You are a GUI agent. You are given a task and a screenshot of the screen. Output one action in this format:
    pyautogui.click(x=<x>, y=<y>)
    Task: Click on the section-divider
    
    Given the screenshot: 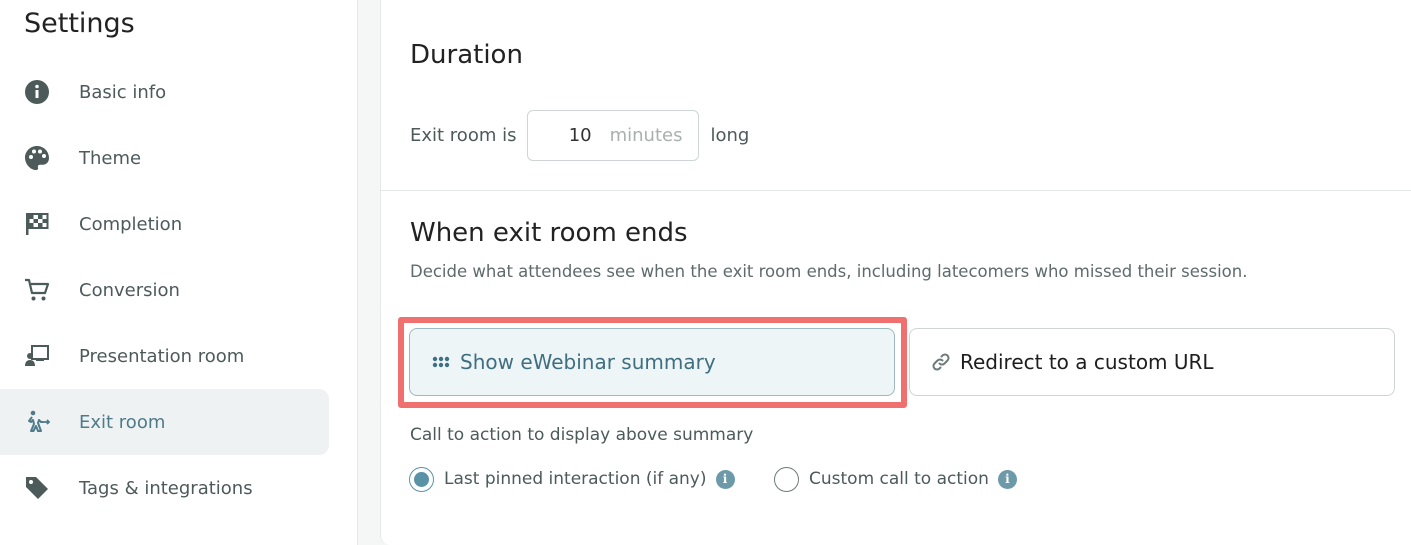 What is the action you would take?
    pyautogui.click(x=896, y=190)
    